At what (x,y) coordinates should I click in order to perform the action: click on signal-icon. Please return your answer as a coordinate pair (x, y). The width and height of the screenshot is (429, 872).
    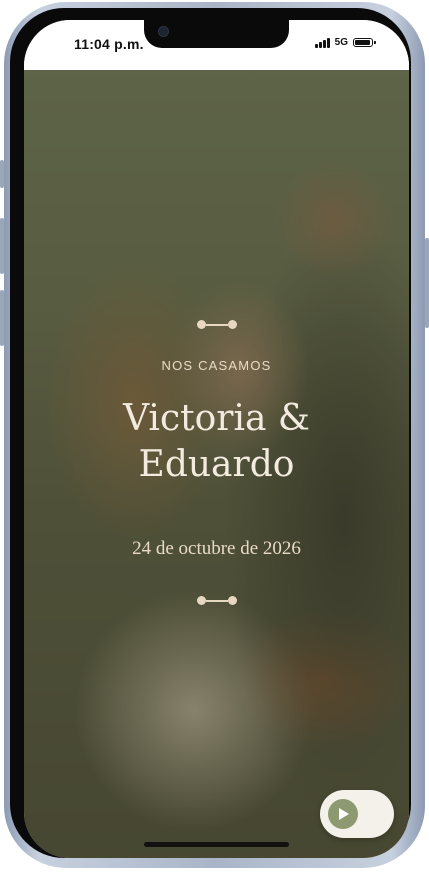
    Looking at the image, I should click on (322, 42).